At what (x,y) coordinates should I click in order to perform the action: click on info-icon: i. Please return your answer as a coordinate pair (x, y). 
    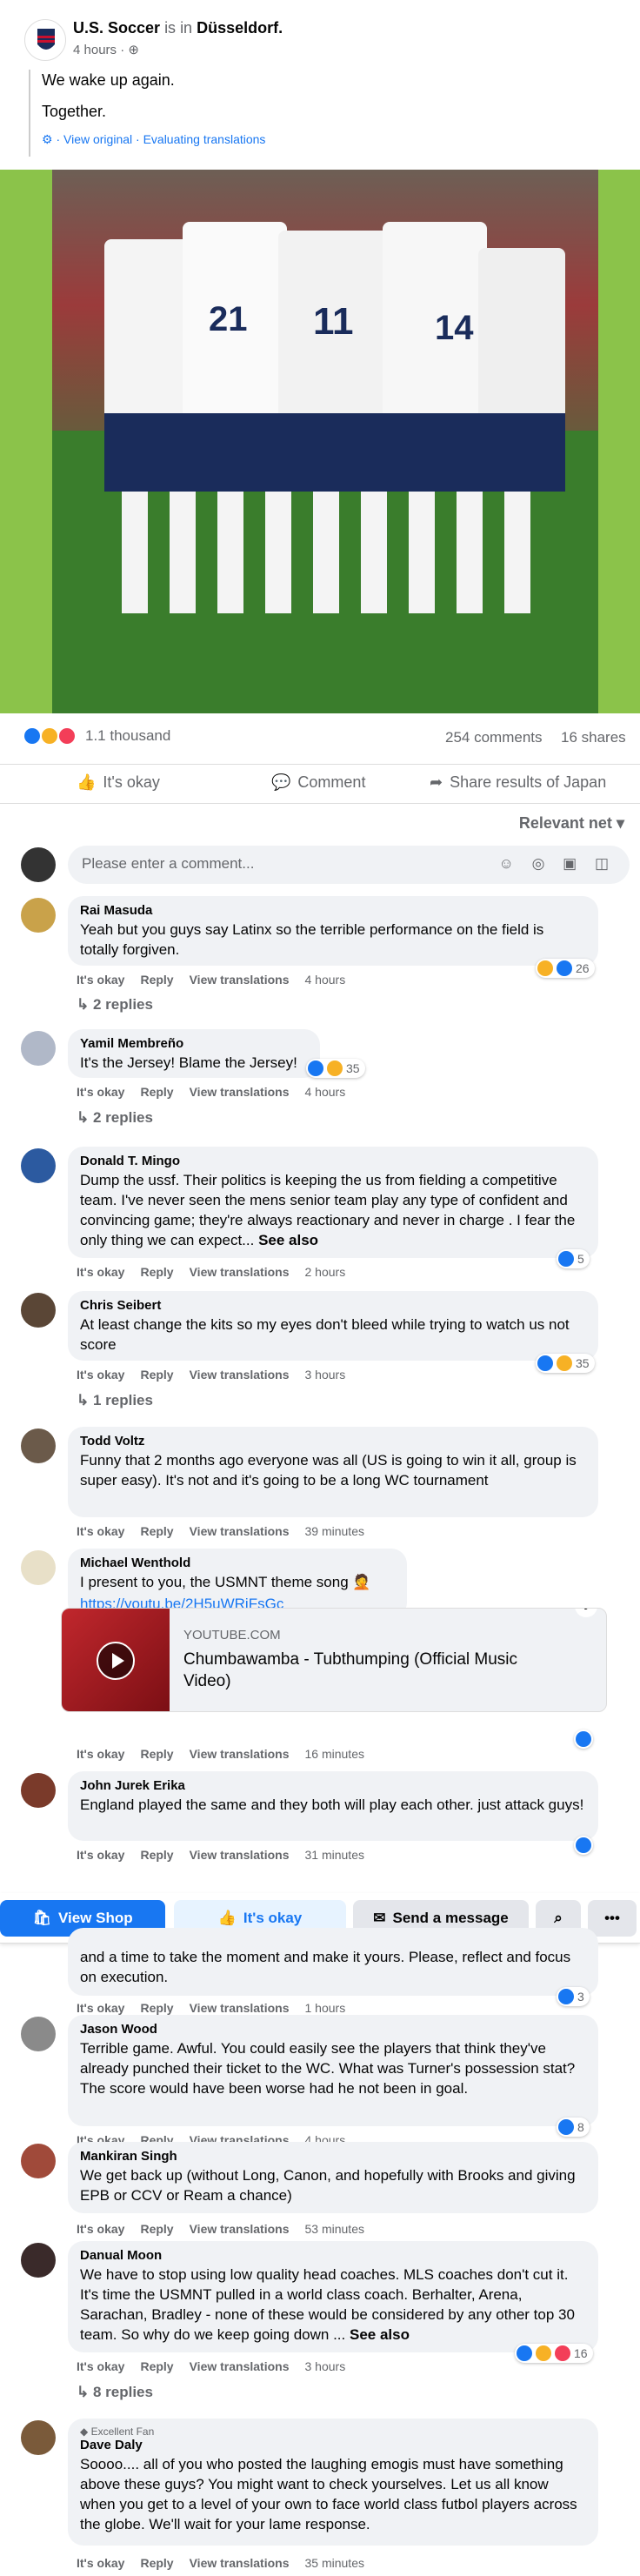
    Looking at the image, I should click on (586, 1613).